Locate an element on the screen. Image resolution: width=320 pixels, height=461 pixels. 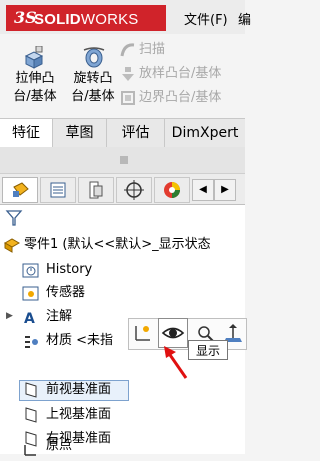
annotation-icon: A is located at coordinates (31, 317).